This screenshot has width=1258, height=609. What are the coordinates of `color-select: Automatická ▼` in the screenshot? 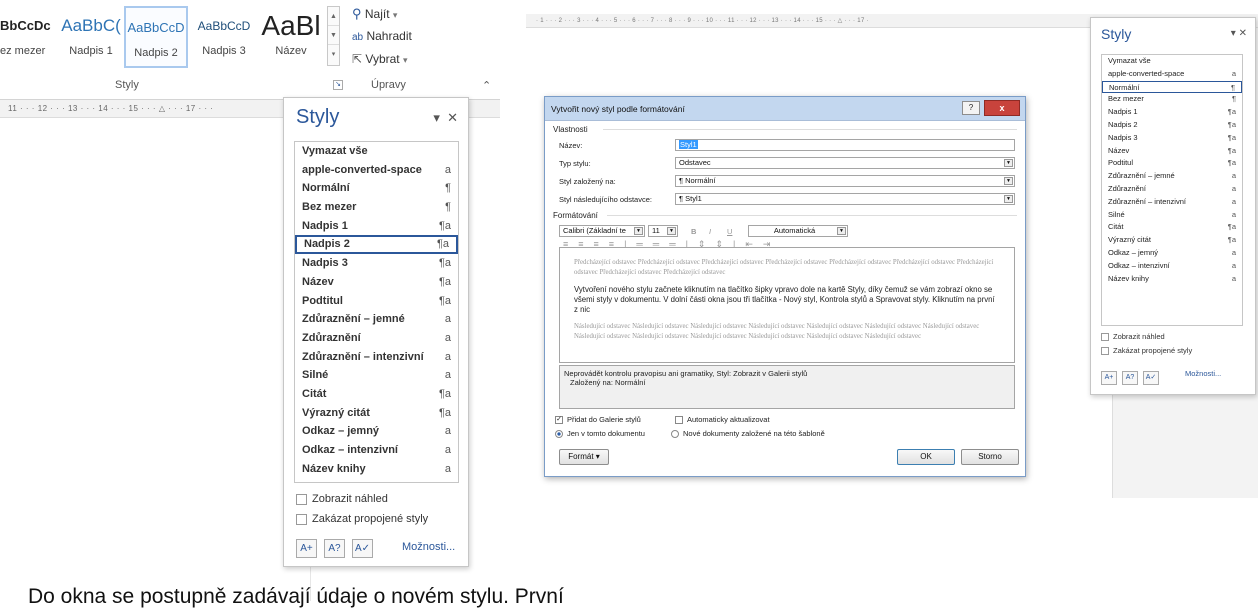 It's located at (798, 231).